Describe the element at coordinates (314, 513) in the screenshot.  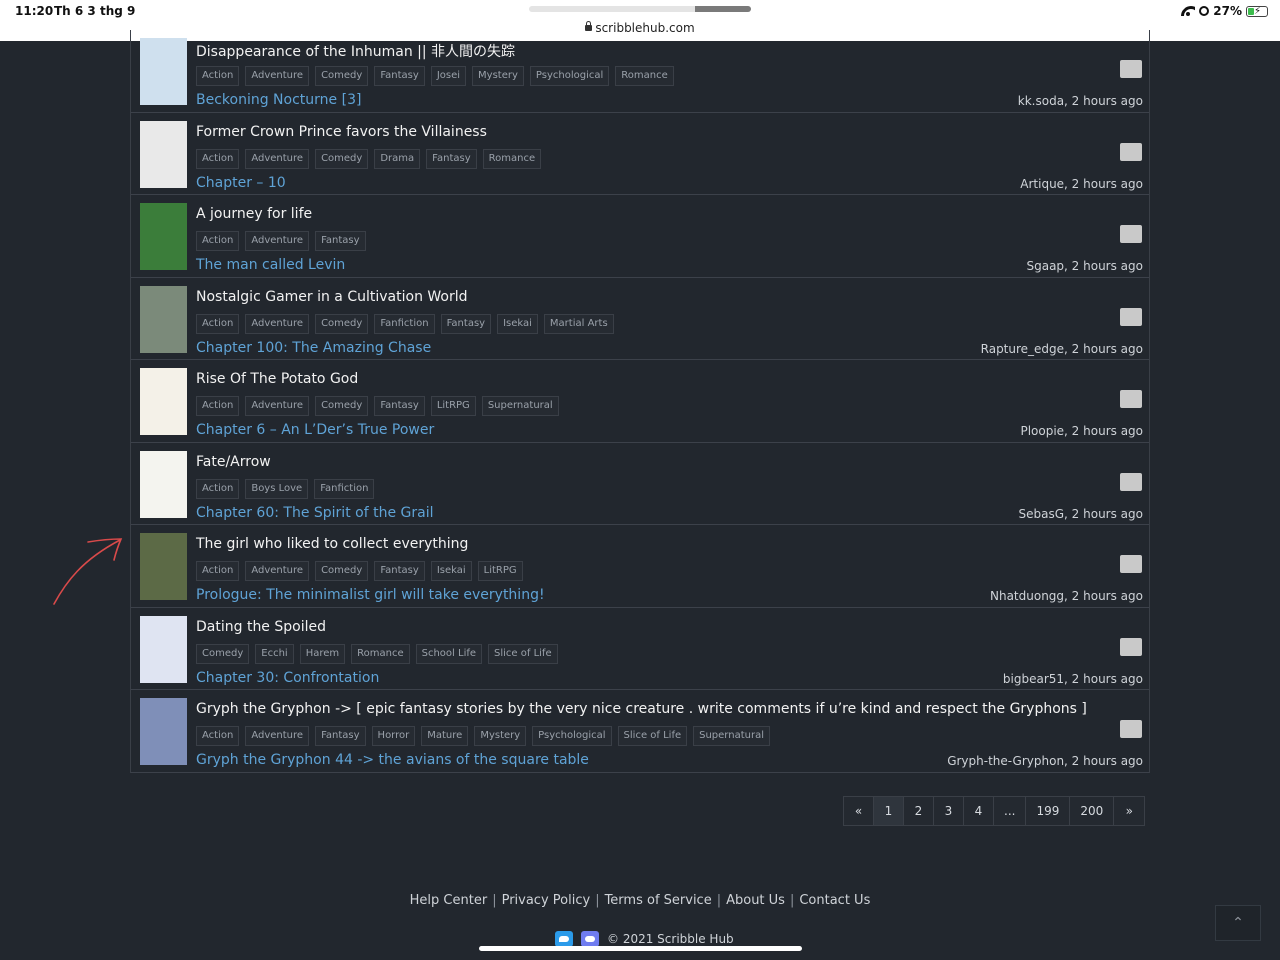
I see `chapter-link: Chapter 60: The Spirit of the Grail` at that location.